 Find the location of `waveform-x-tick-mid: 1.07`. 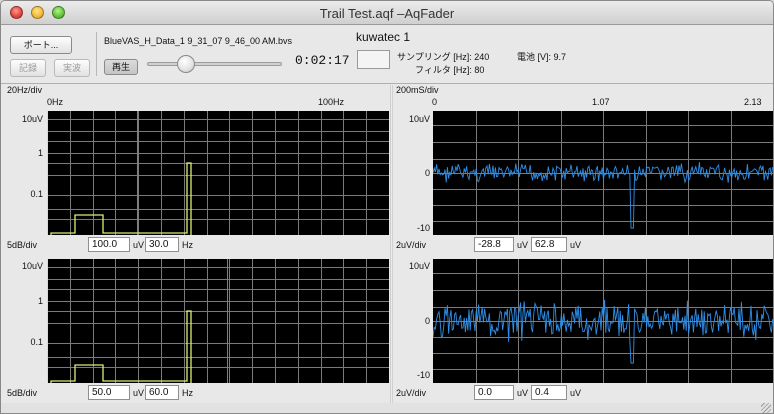

waveform-x-tick-mid: 1.07 is located at coordinates (601, 102).